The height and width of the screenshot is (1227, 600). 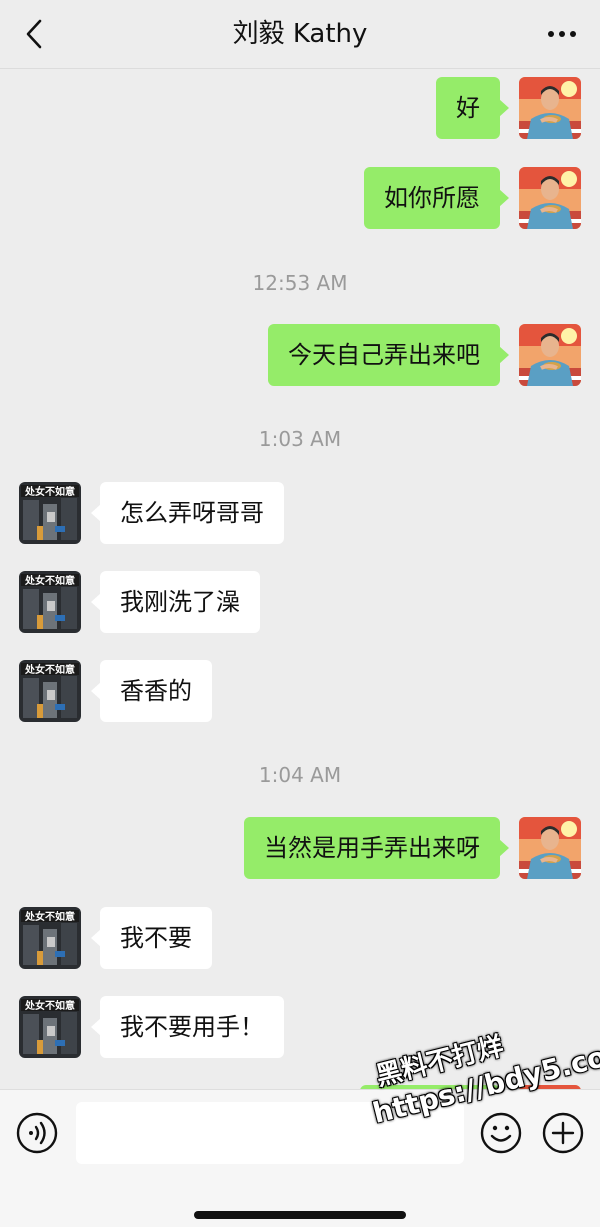 I want to click on more-button, so click(x=562, y=34).